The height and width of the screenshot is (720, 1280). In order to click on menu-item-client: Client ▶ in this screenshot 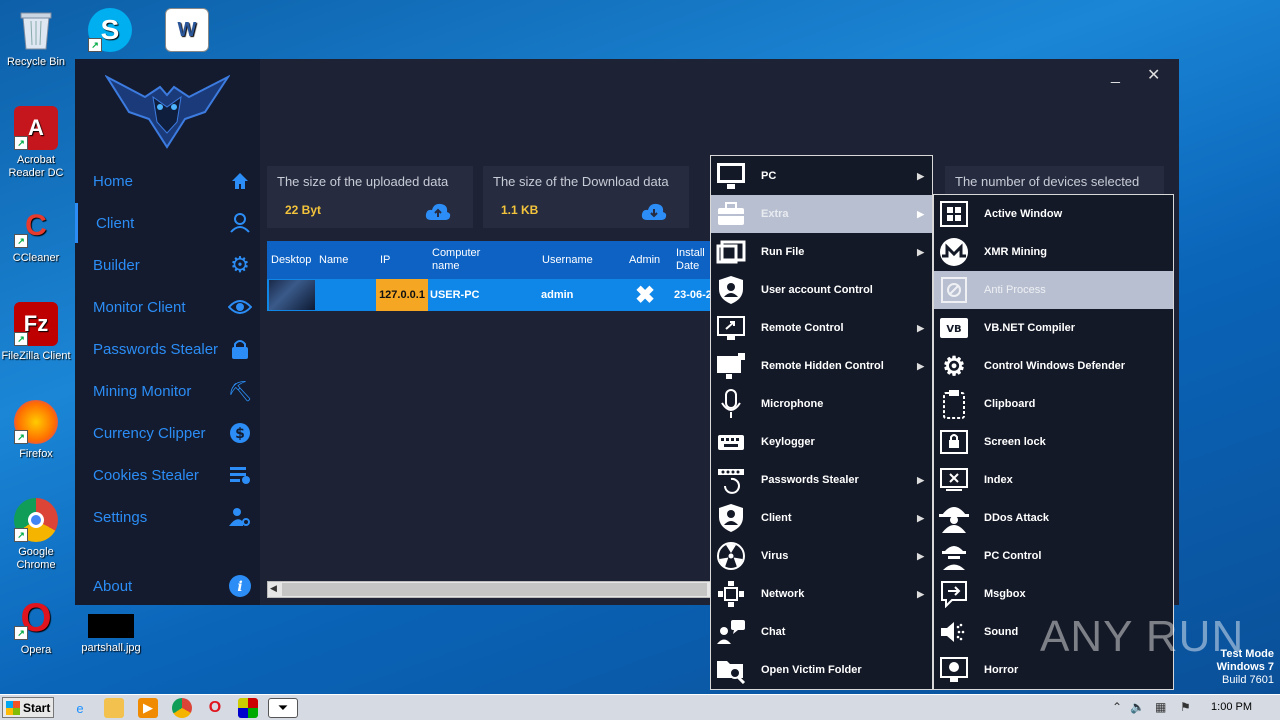, I will do `click(821, 518)`.